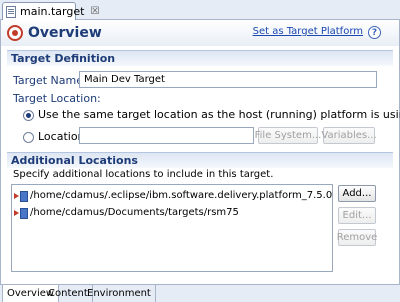  Describe the element at coordinates (200, 160) in the screenshot. I see `additional-locations-title-bar: Additional Locations` at that location.